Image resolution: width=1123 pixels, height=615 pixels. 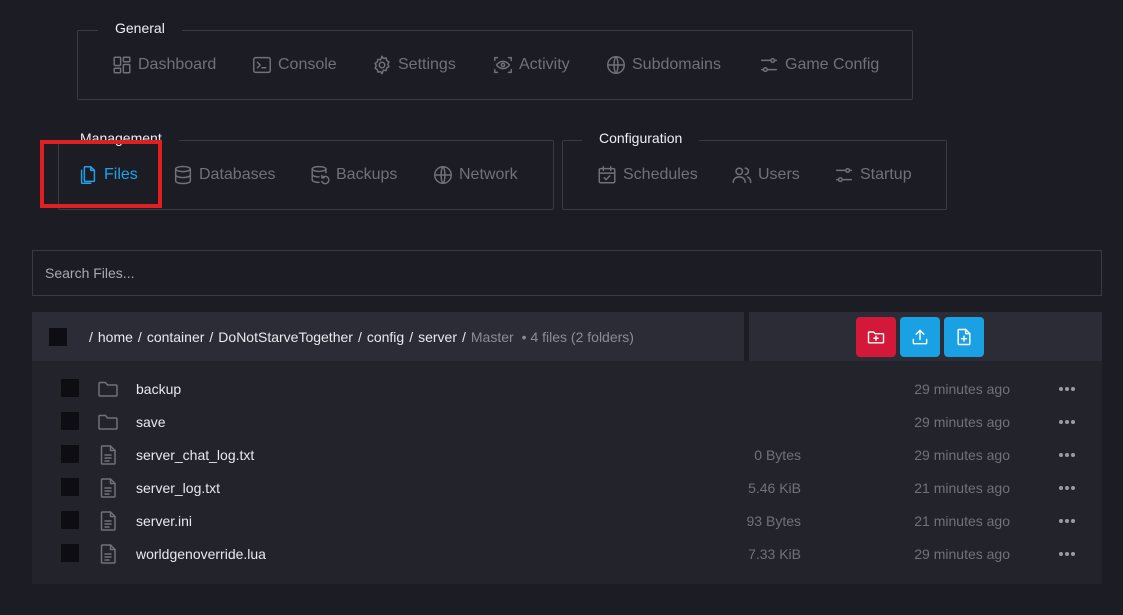 I want to click on file-row: server.ini 93 Bytes 21 minutes ago, so click(x=567, y=520).